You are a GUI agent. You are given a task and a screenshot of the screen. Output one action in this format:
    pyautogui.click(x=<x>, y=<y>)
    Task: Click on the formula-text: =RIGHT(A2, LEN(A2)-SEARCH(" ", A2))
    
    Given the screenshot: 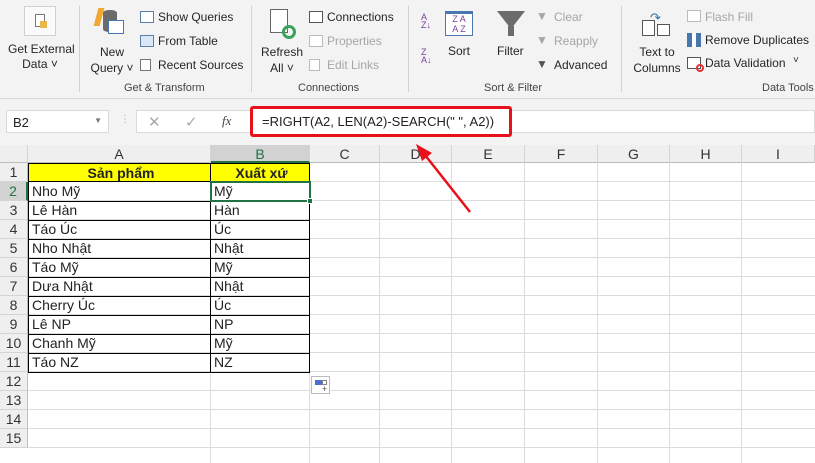 What is the action you would take?
    pyautogui.click(x=378, y=121)
    